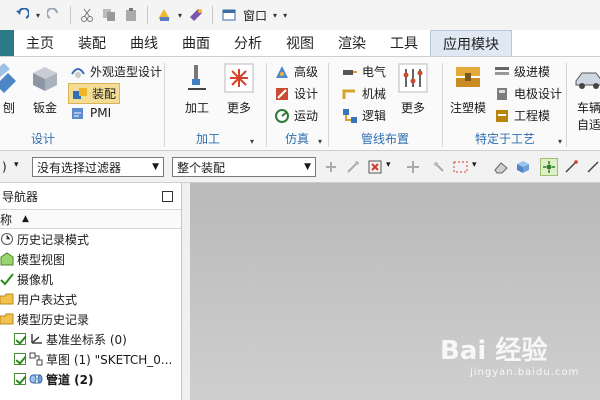 The image size is (600, 400). Describe the element at coordinates (22, 15) in the screenshot. I see `undo-icon` at that location.